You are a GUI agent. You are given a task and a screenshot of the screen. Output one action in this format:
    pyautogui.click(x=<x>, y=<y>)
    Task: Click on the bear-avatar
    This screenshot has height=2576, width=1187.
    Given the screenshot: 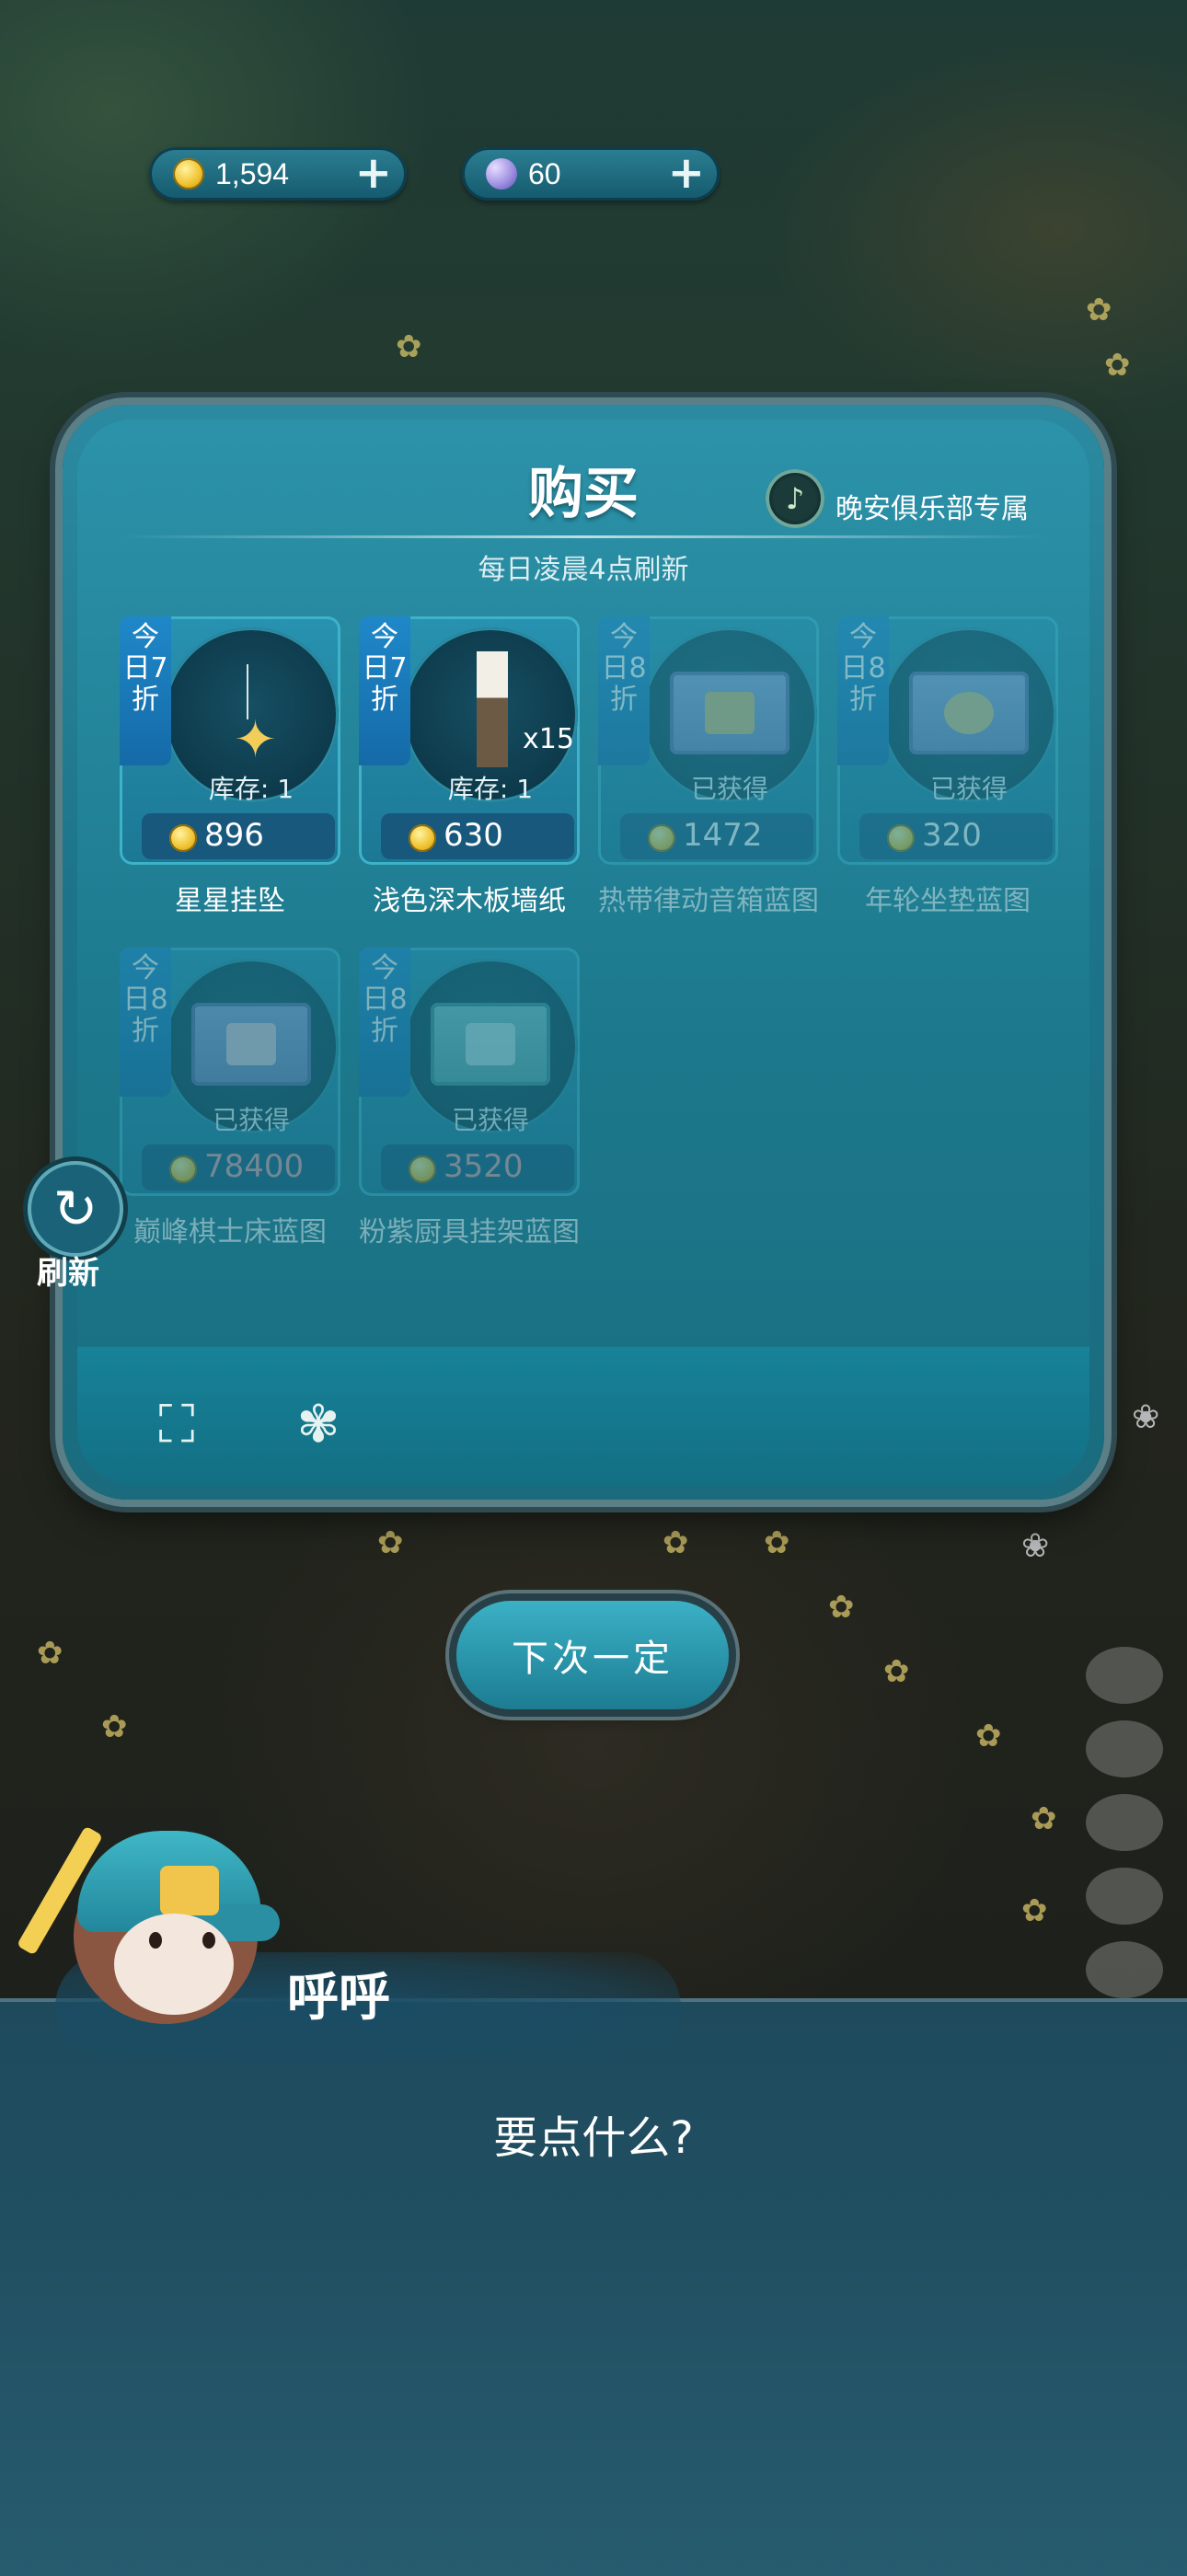 What is the action you would take?
    pyautogui.click(x=148, y=1913)
    